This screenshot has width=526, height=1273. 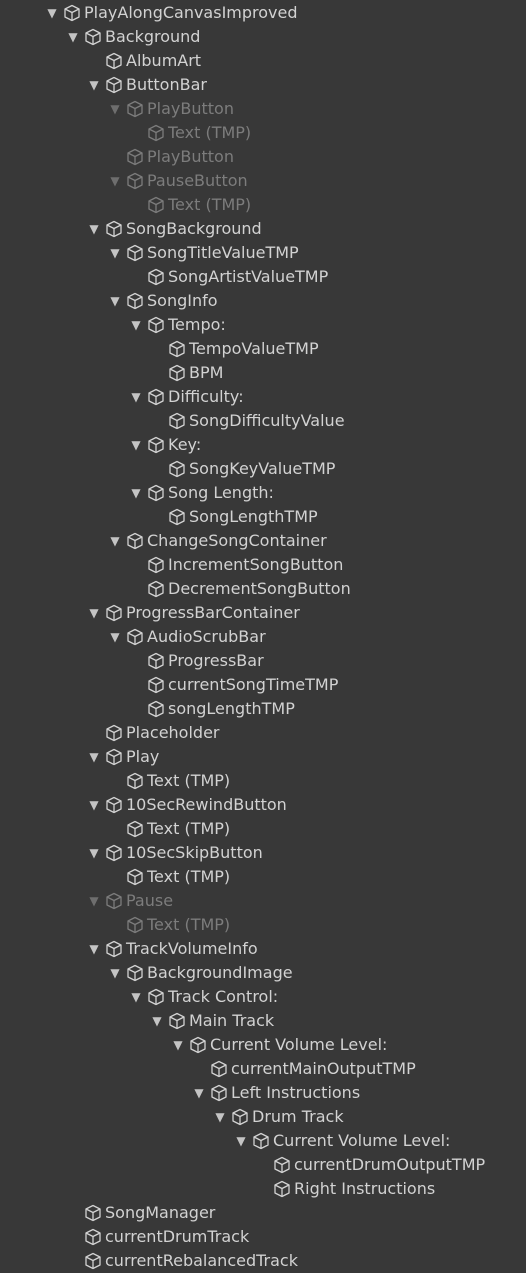 I want to click on hierarchy-item: DecrementSongButton, so click(x=263, y=589).